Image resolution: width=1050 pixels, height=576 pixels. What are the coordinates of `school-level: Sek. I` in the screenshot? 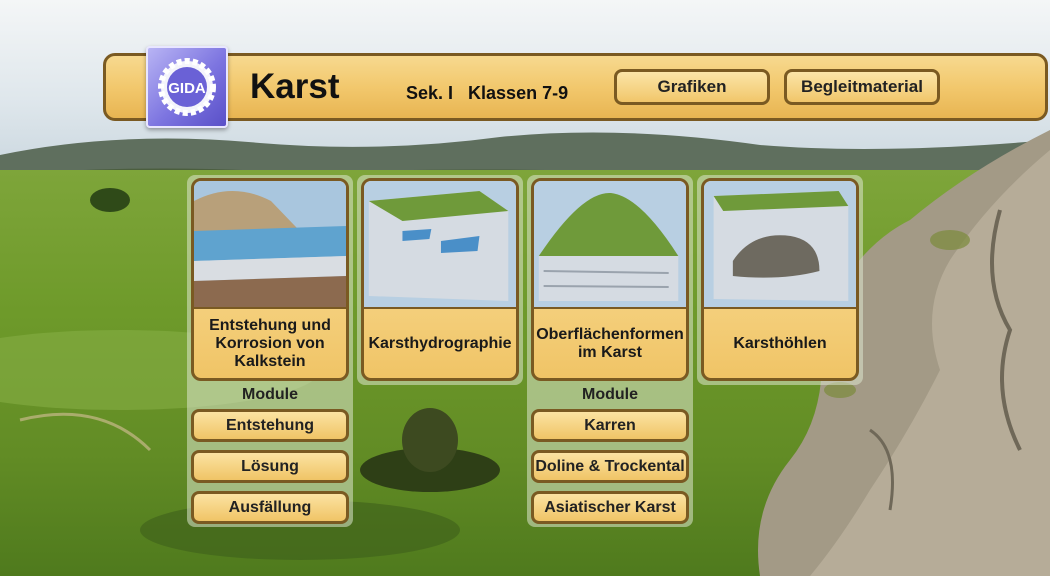 It's located at (430, 93).